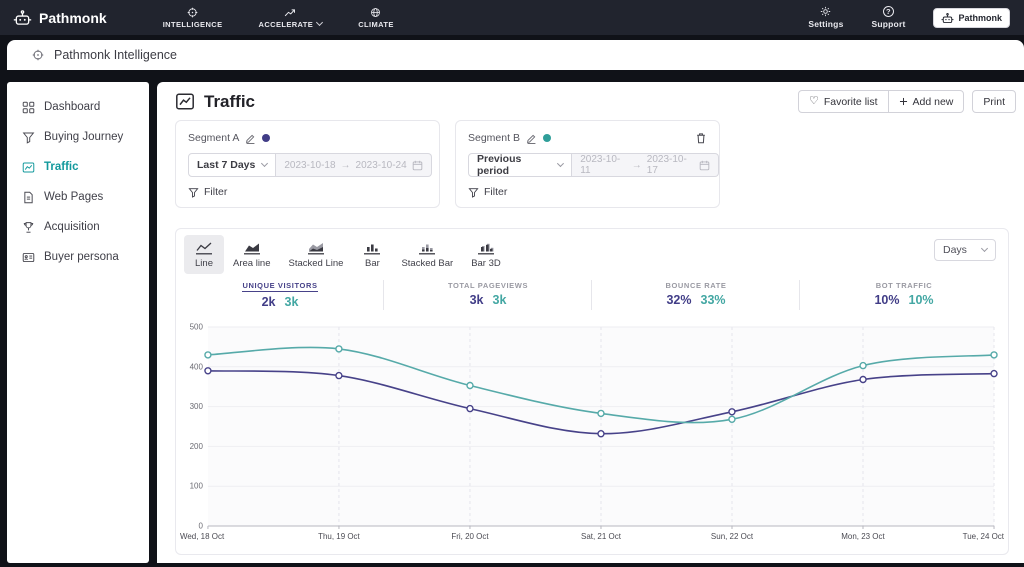 Image resolution: width=1024 pixels, height=567 pixels. Describe the element at coordinates (887, 300) in the screenshot. I see `metric-value-a: 10%` at that location.